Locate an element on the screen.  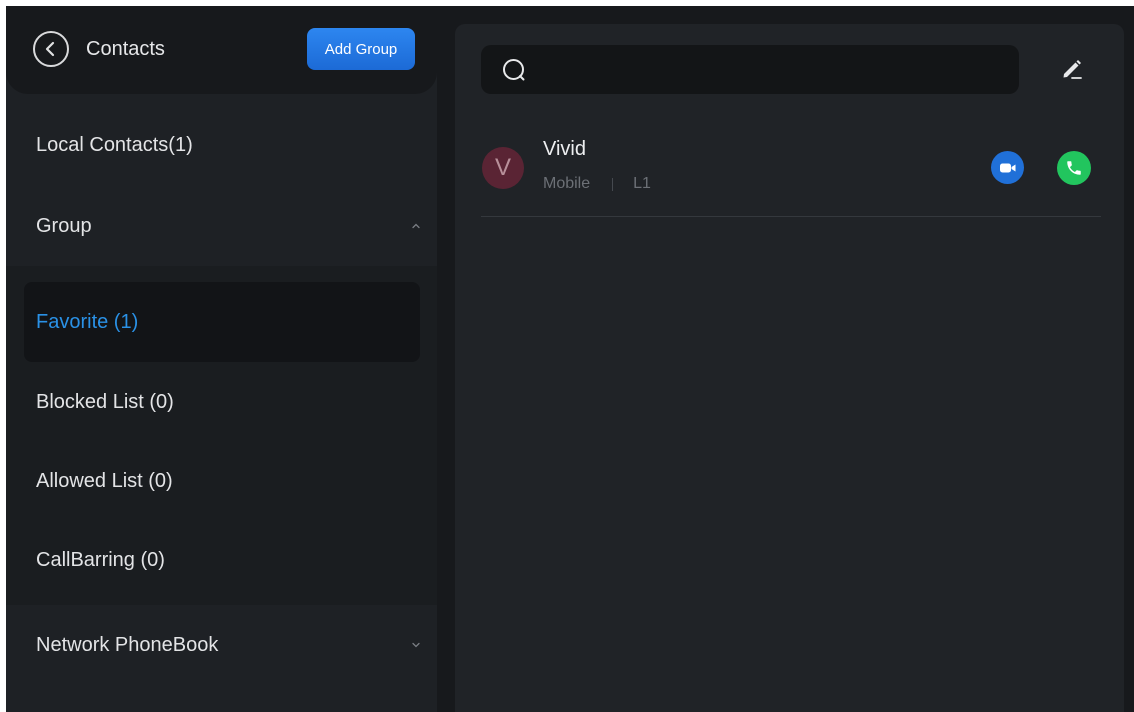
video-call-icon is located at coordinates (1007, 167).